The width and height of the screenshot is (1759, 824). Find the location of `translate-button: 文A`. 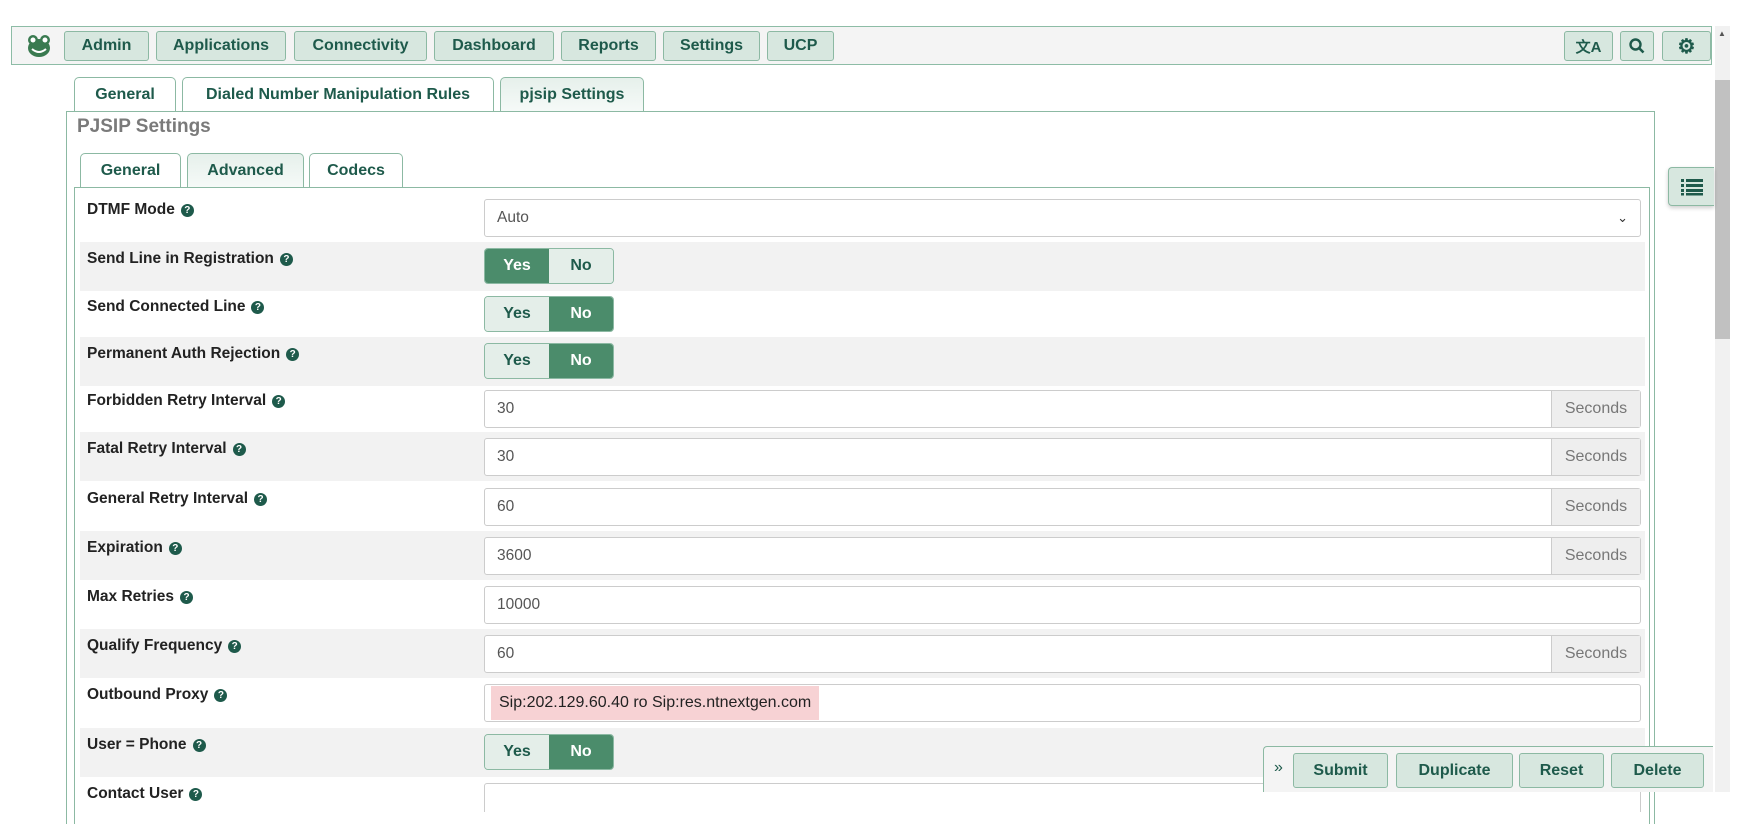

translate-button: 文A is located at coordinates (1588, 46).